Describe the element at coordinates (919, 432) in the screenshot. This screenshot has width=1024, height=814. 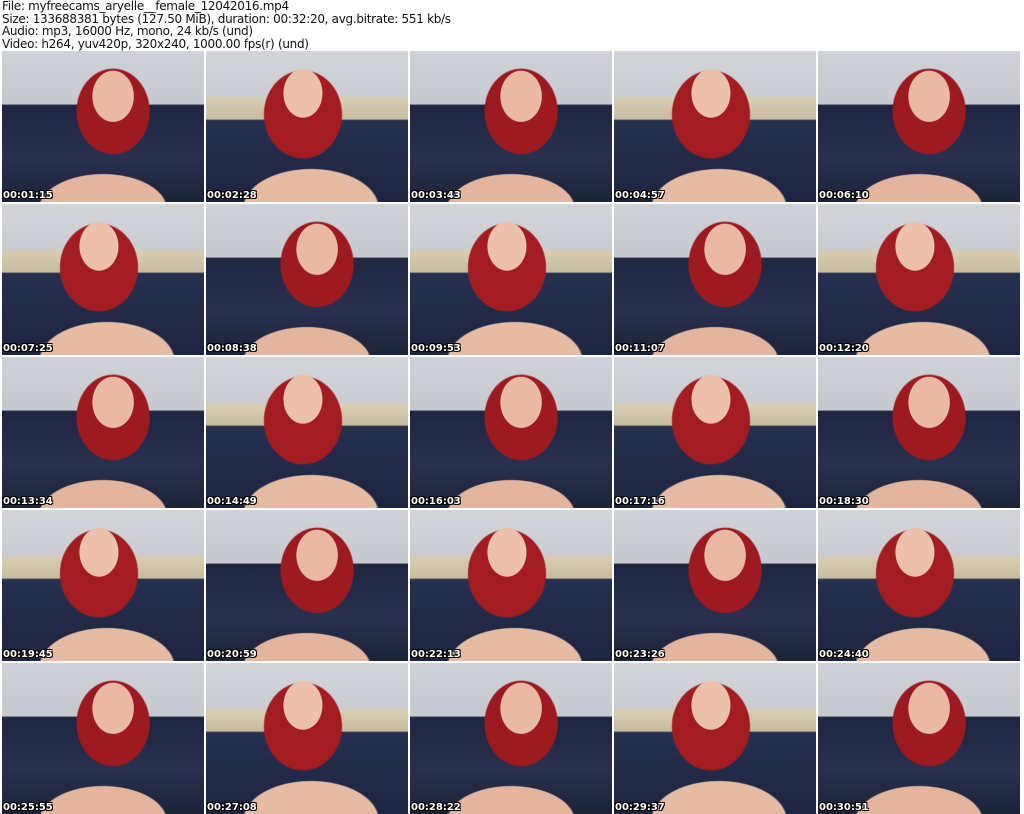
I see `video-thumbnail: 00:18:30` at that location.